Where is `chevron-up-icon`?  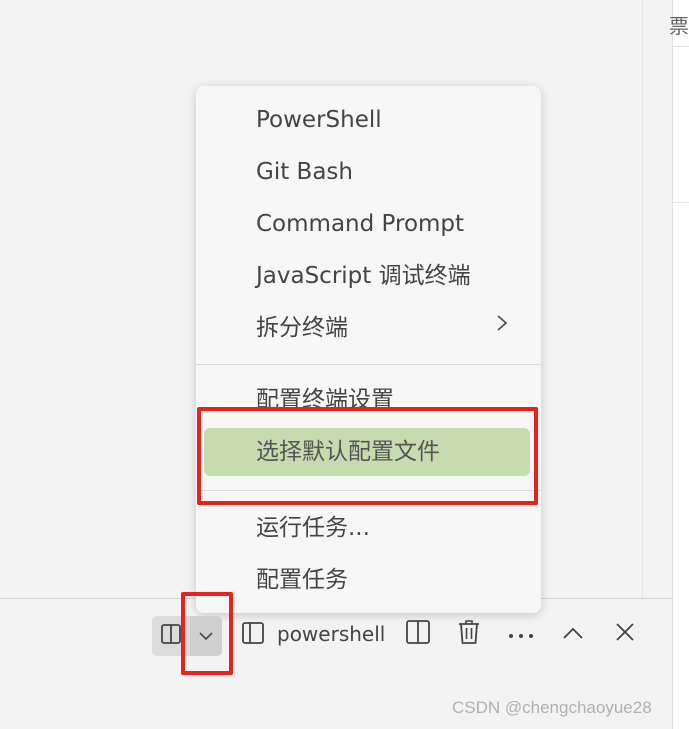 chevron-up-icon is located at coordinates (573, 634).